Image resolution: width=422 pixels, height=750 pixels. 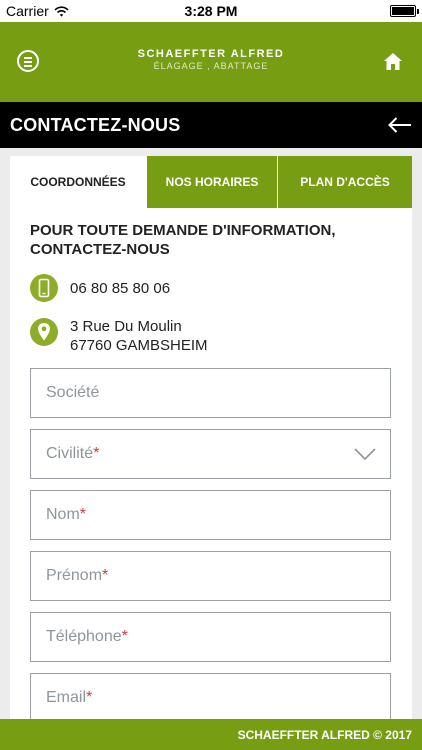 What do you see at coordinates (210, 515) in the screenshot?
I see `nom-input: Nom*` at bounding box center [210, 515].